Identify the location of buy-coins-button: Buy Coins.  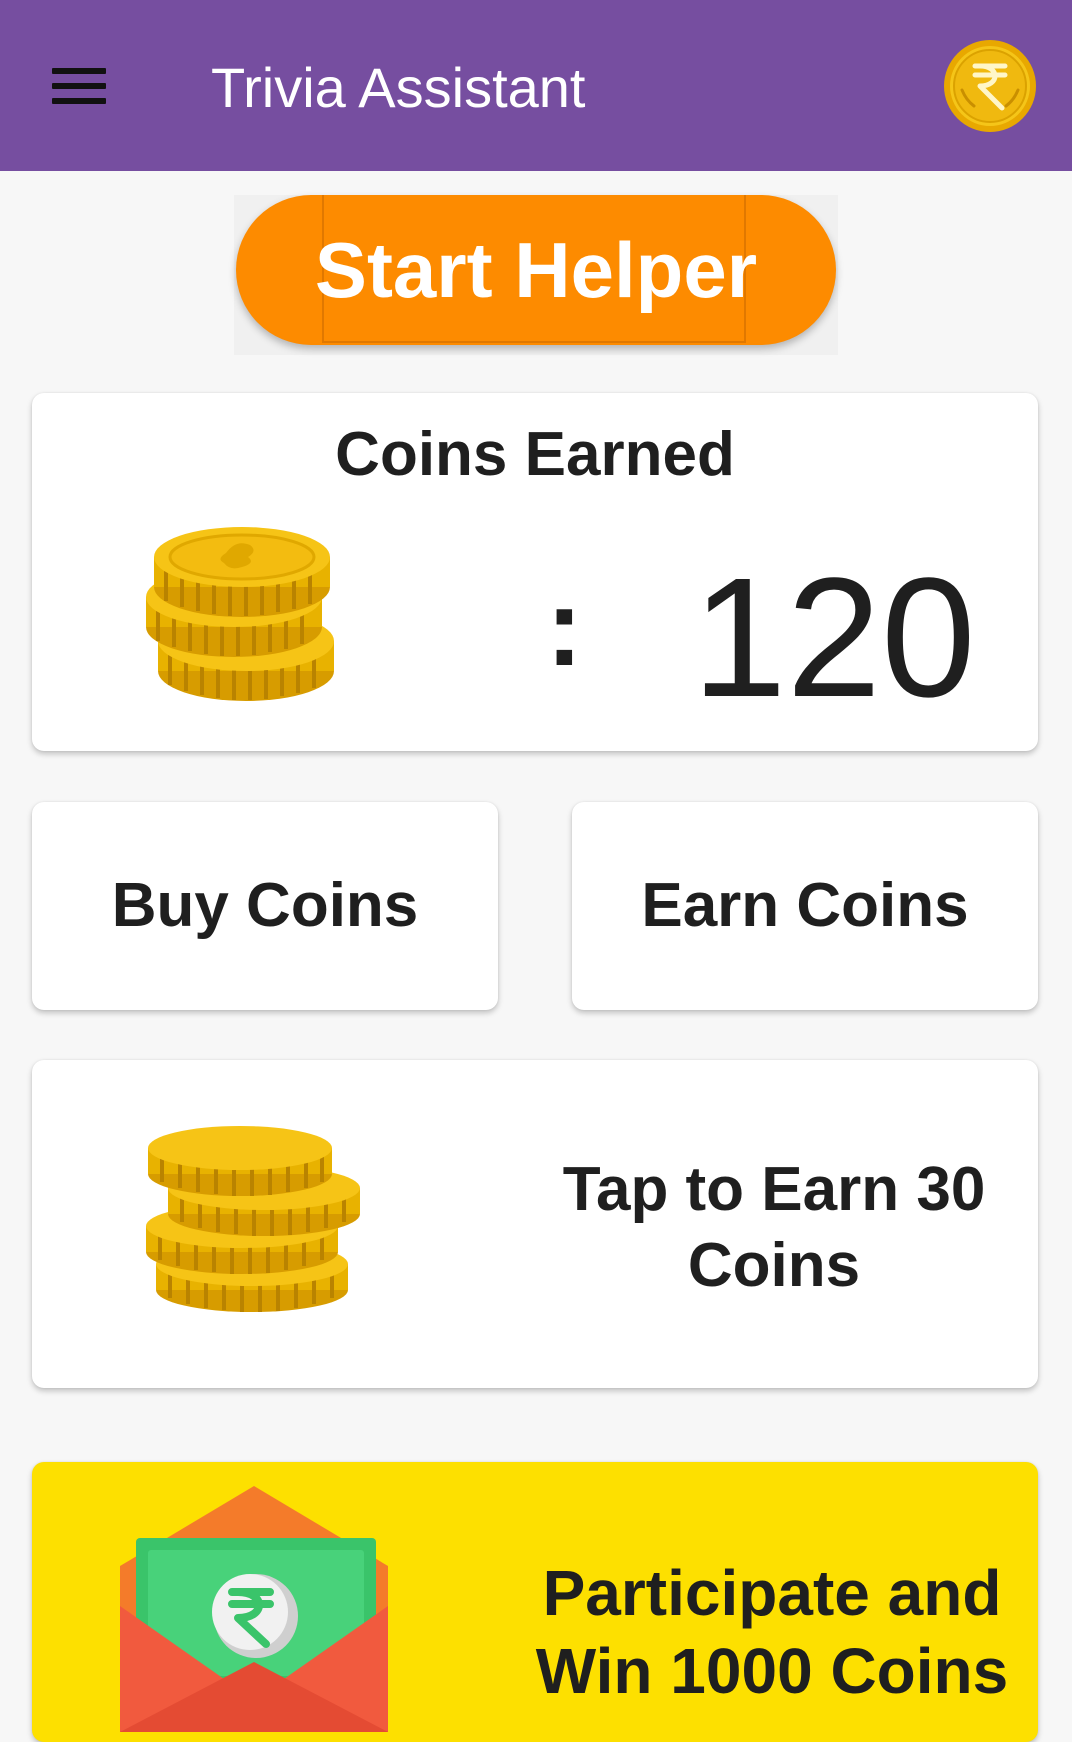
(265, 906).